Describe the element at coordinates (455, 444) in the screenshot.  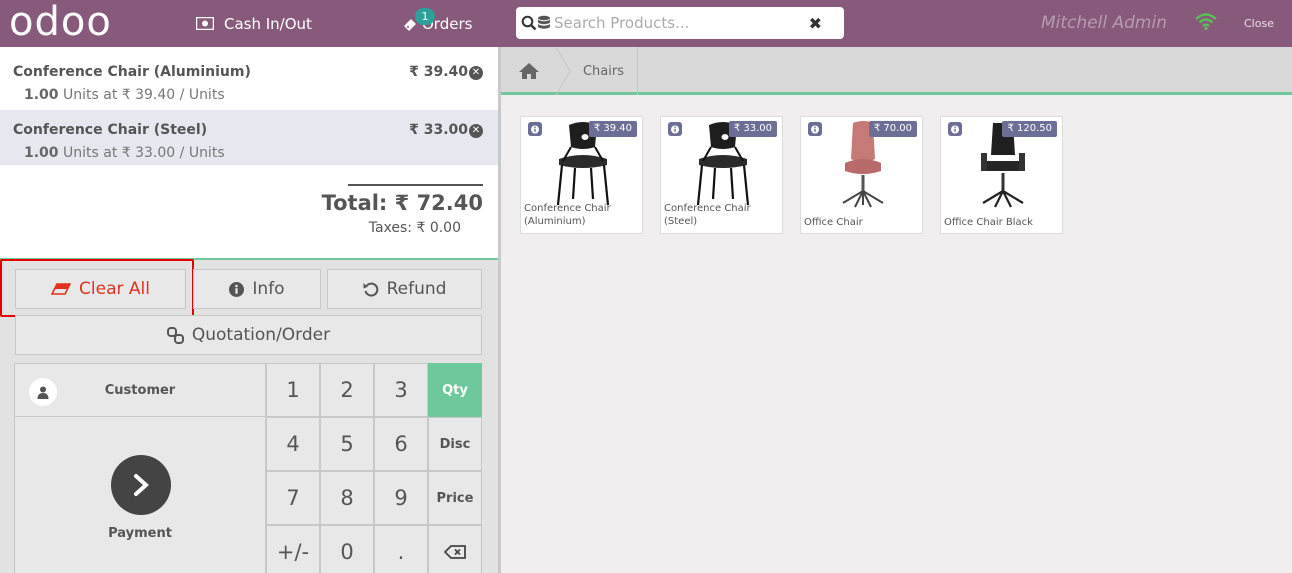
I see `mode-disc-button: Disc` at that location.